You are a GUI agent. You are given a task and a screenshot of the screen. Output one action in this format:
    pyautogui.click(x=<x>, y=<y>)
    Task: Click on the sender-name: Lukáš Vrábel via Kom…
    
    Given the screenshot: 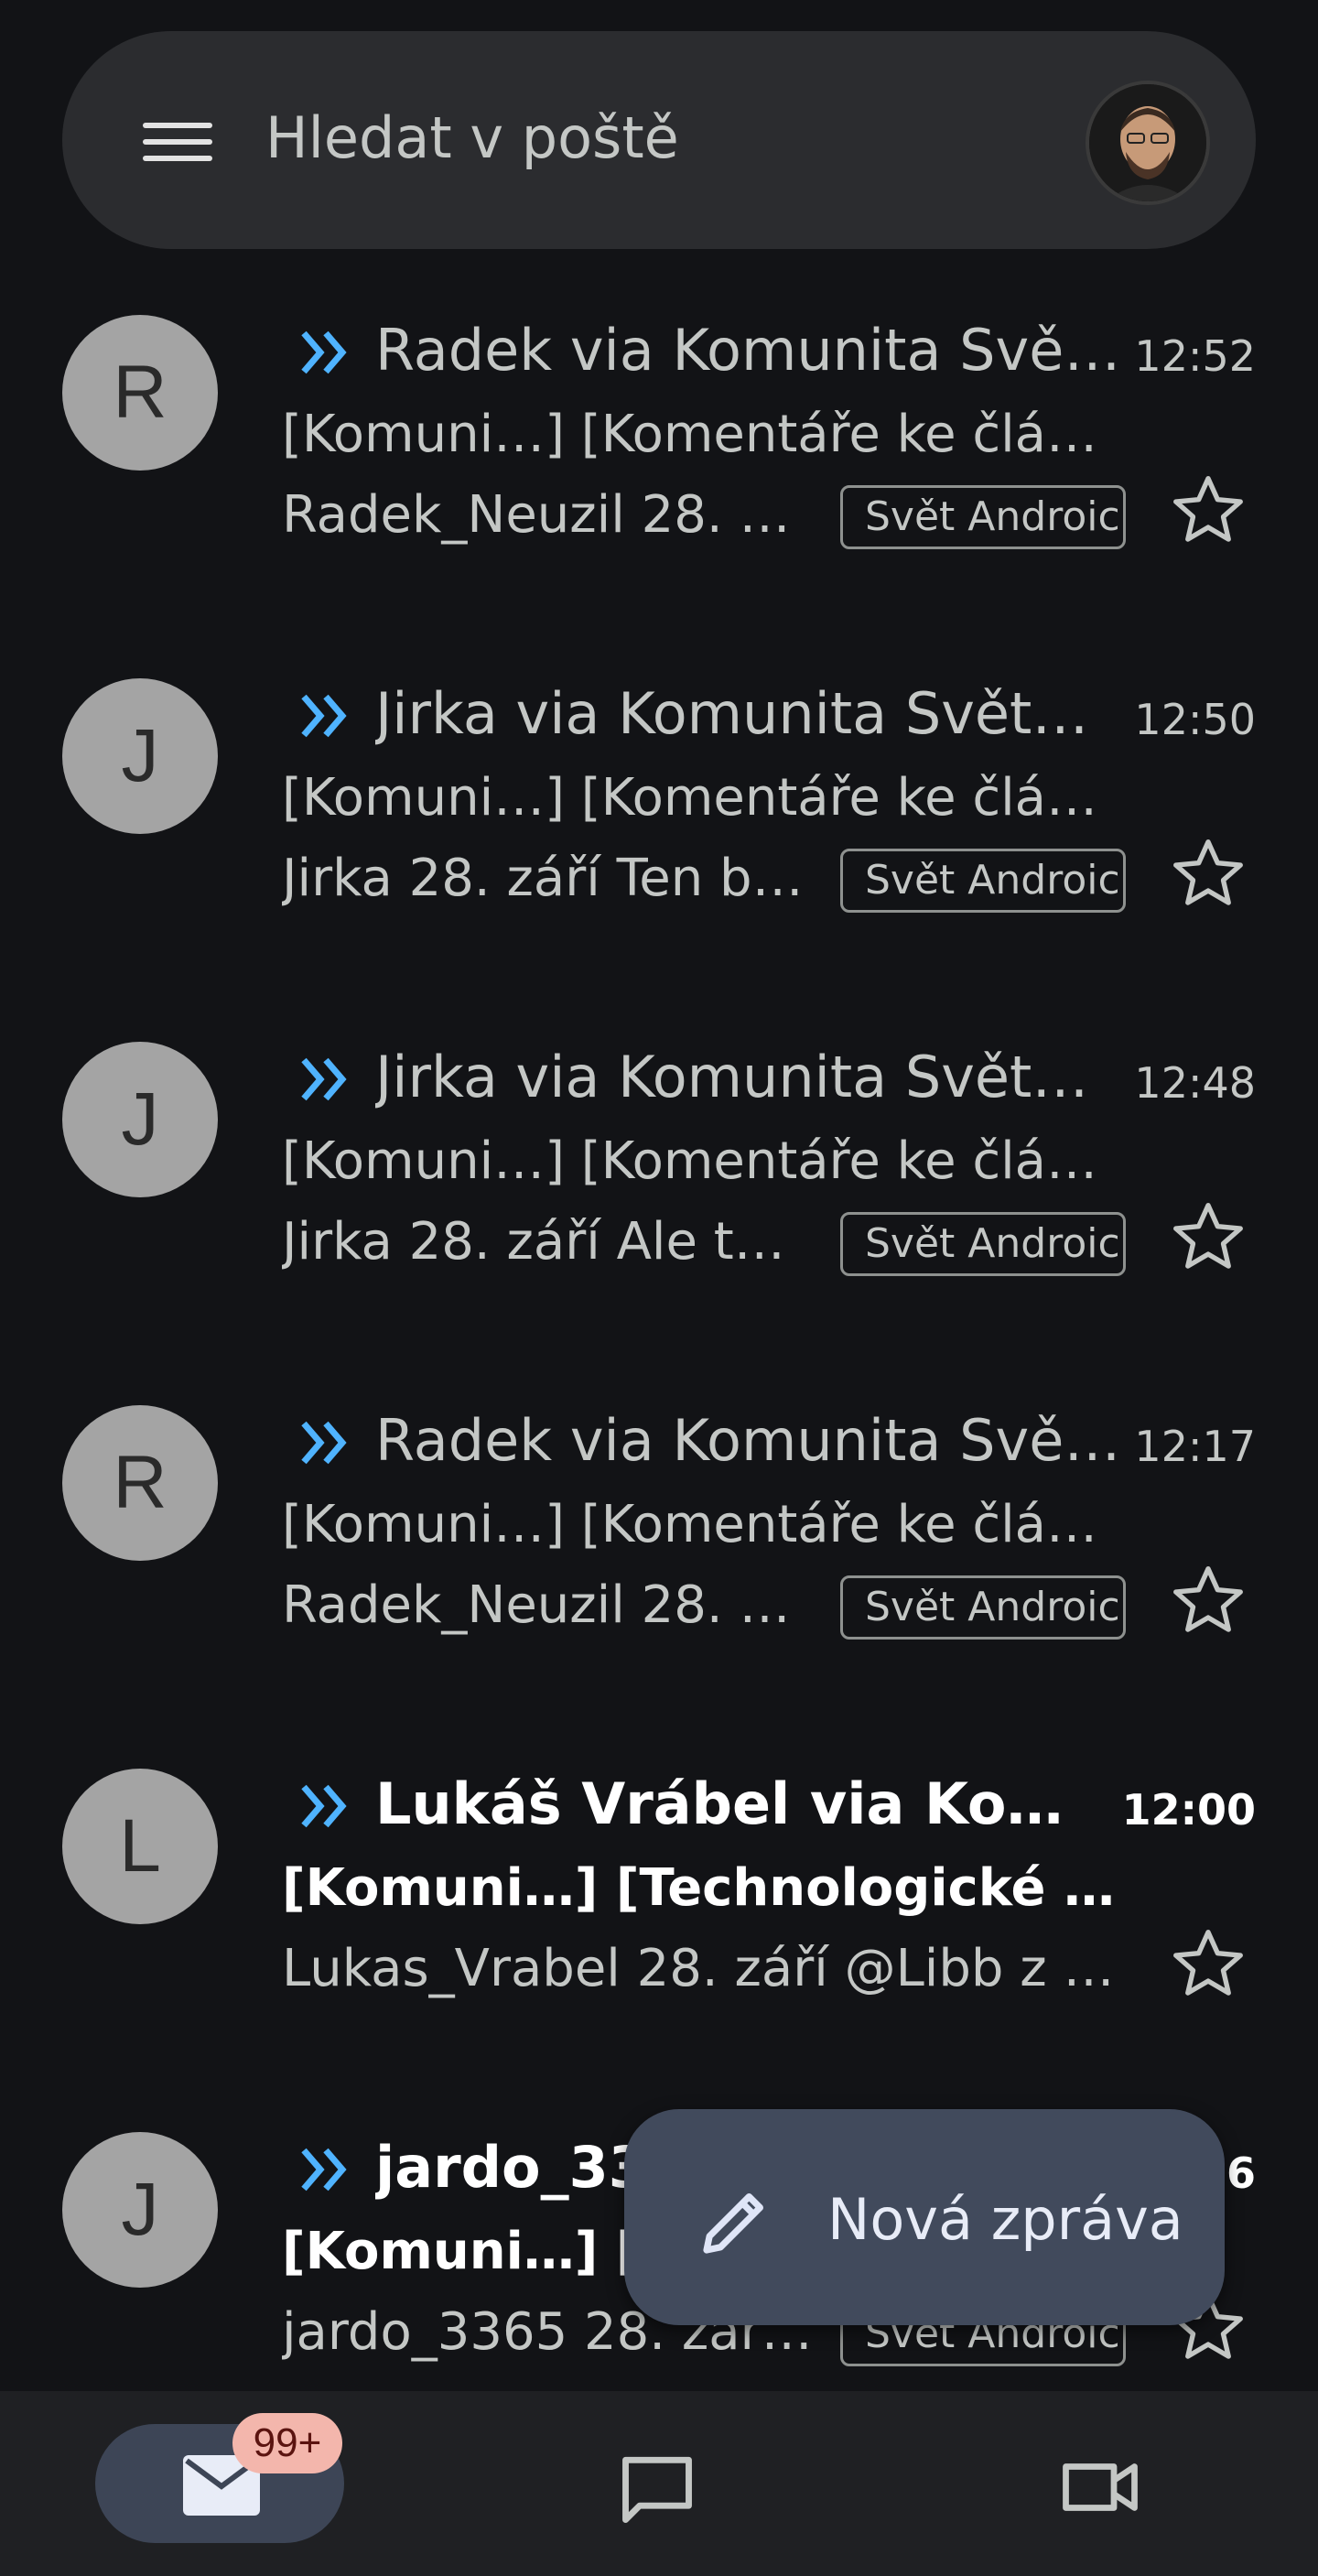 What is the action you would take?
    pyautogui.click(x=723, y=1804)
    